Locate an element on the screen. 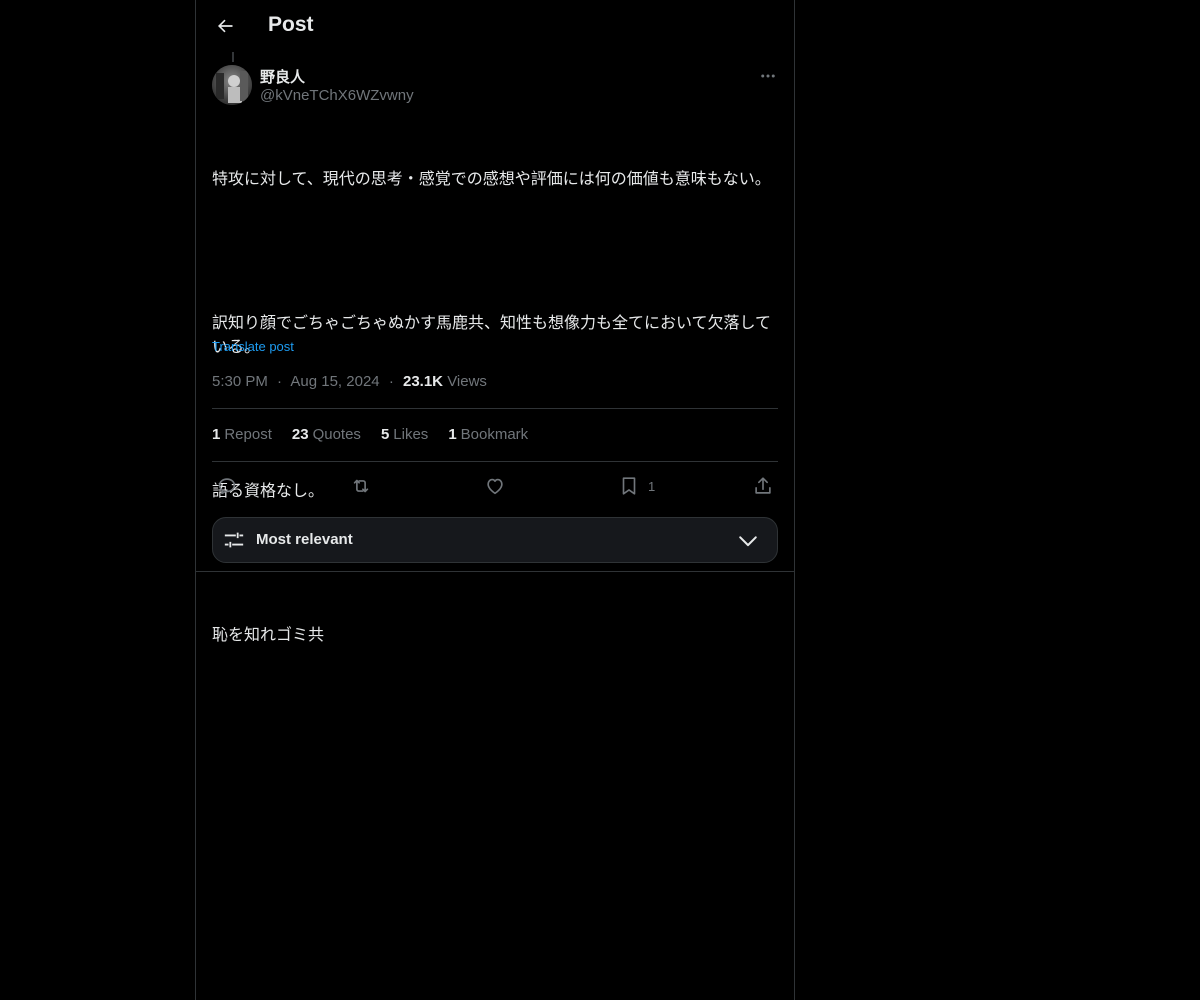  likes-stat: 5 Likes is located at coordinates (404, 434).